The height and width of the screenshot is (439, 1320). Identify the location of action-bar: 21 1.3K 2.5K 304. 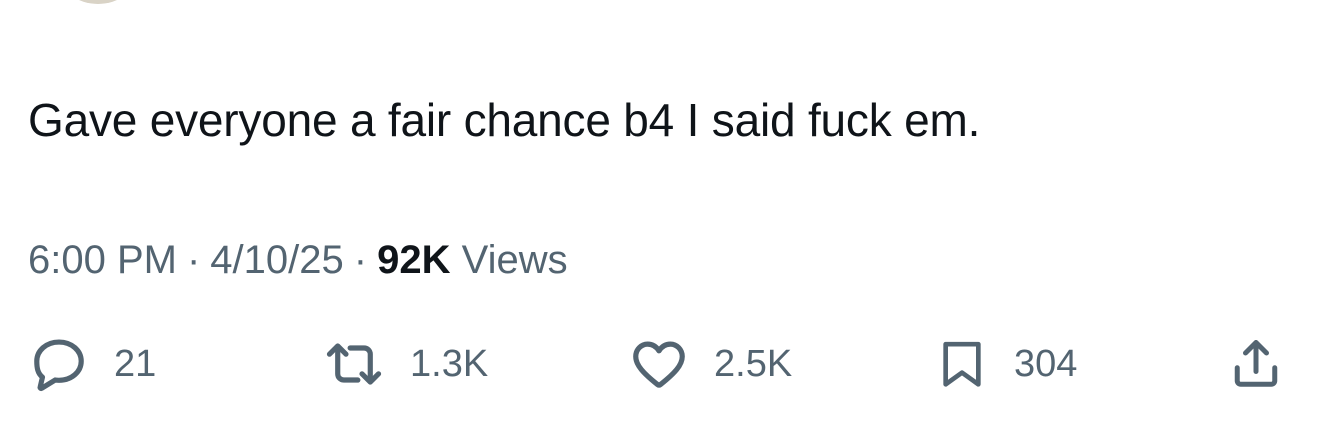
(660, 364).